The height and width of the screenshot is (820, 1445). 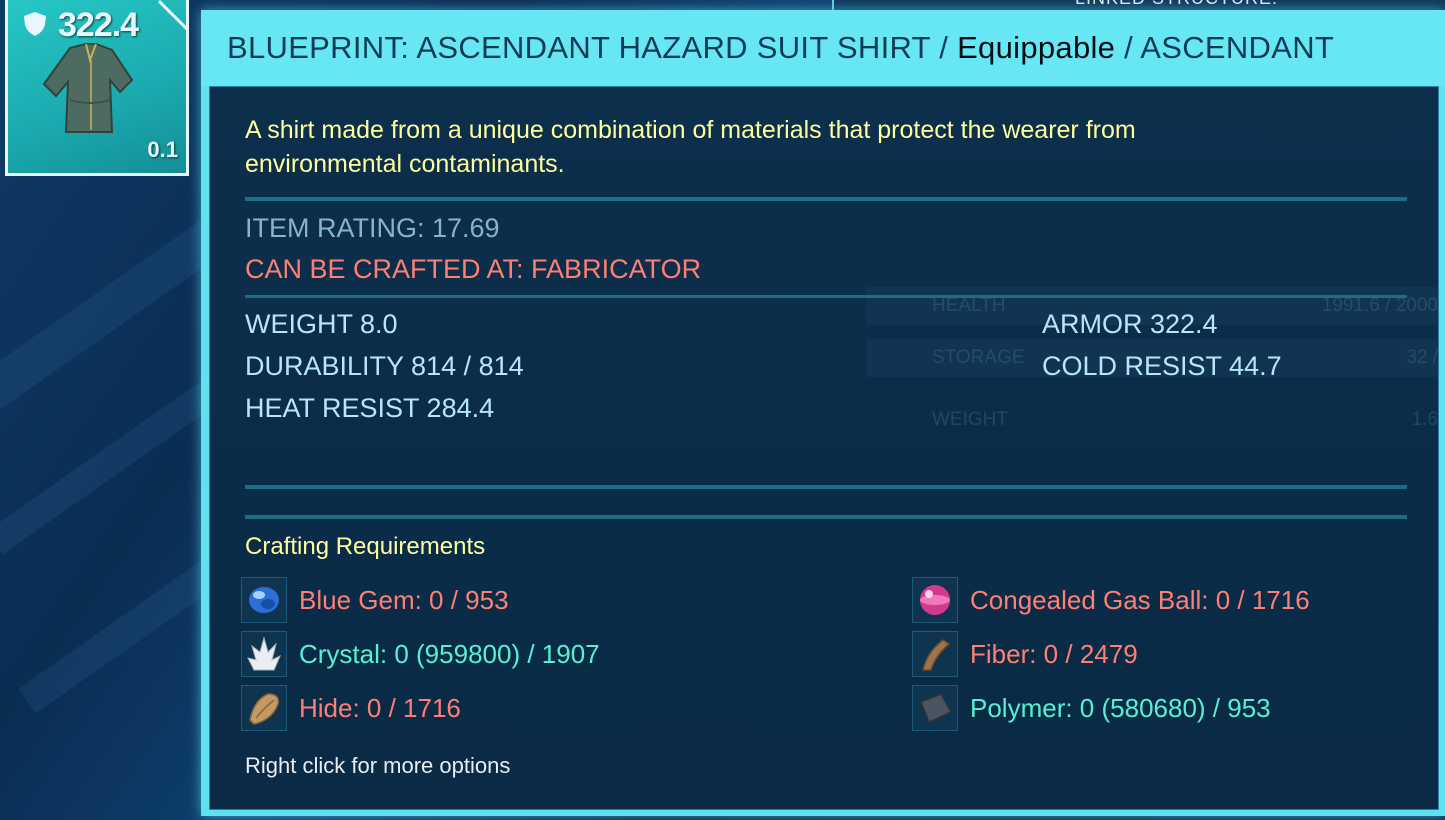 What do you see at coordinates (1237, 47) in the screenshot?
I see `title-quality: ASCENDANT` at bounding box center [1237, 47].